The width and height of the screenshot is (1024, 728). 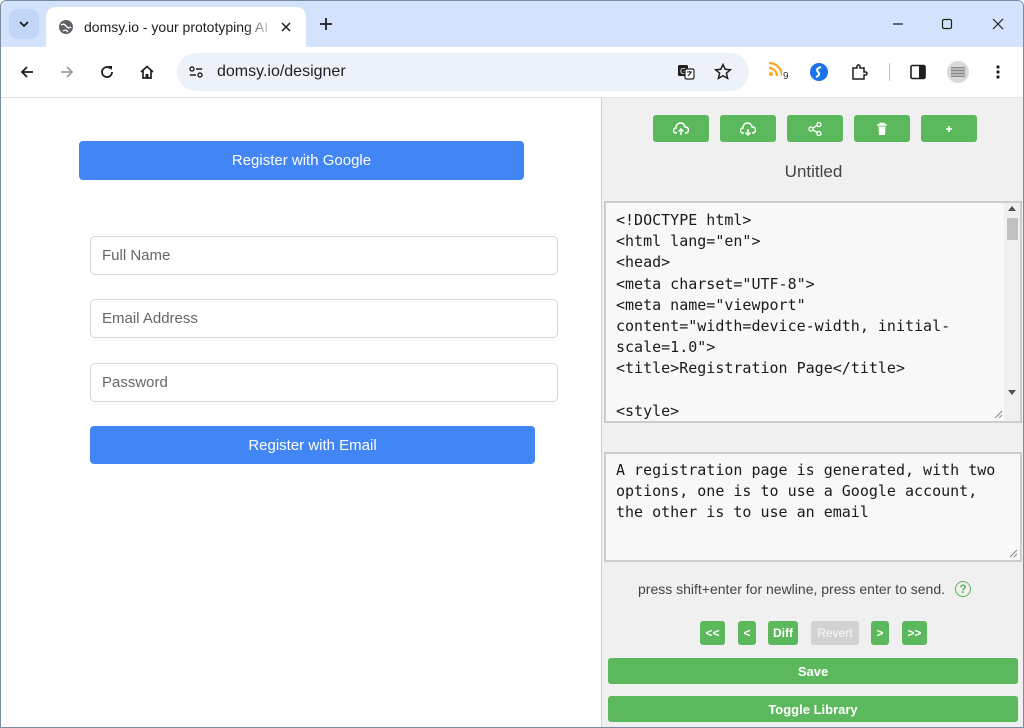 I want to click on reload-icon, so click(x=107, y=72).